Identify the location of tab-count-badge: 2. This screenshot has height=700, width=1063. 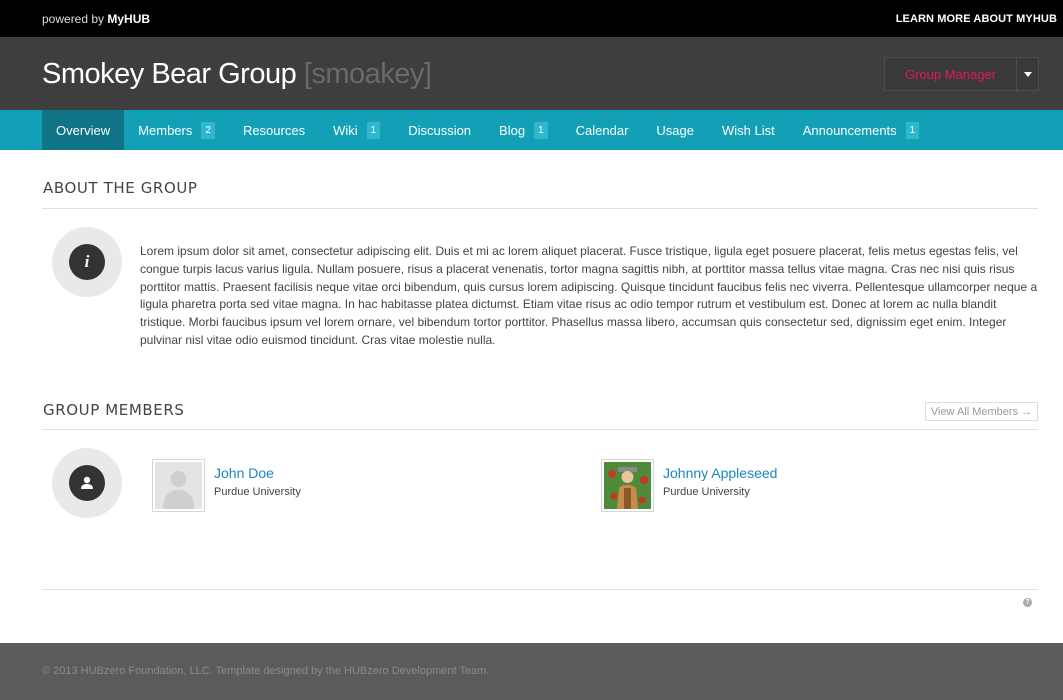
(208, 130).